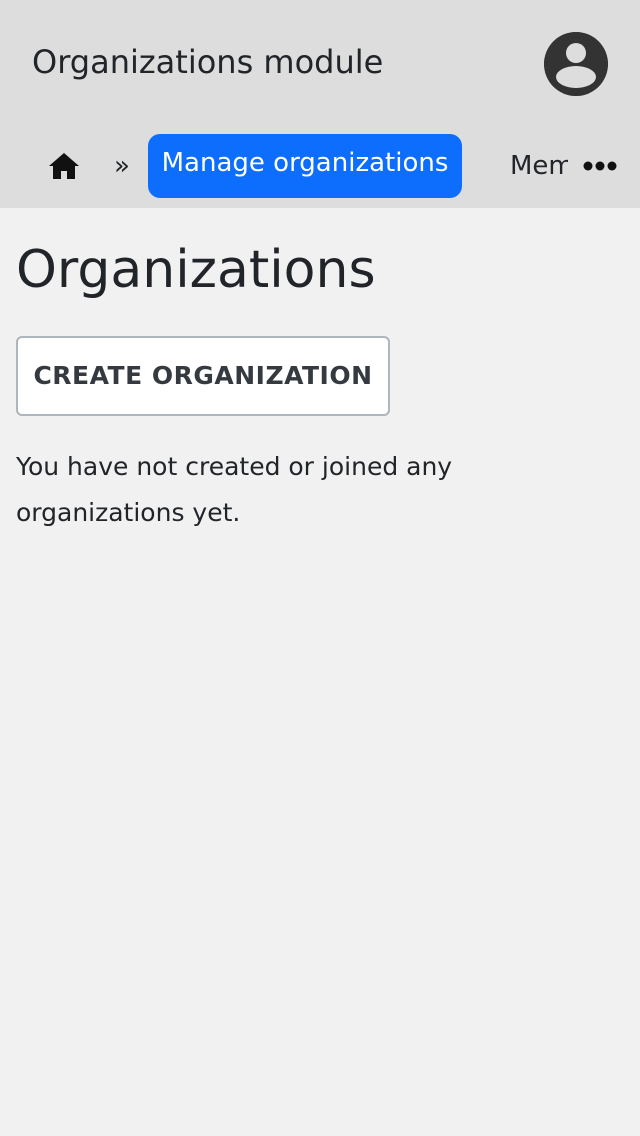  What do you see at coordinates (208, 62) in the screenshot?
I see `app-title: Organizations module` at bounding box center [208, 62].